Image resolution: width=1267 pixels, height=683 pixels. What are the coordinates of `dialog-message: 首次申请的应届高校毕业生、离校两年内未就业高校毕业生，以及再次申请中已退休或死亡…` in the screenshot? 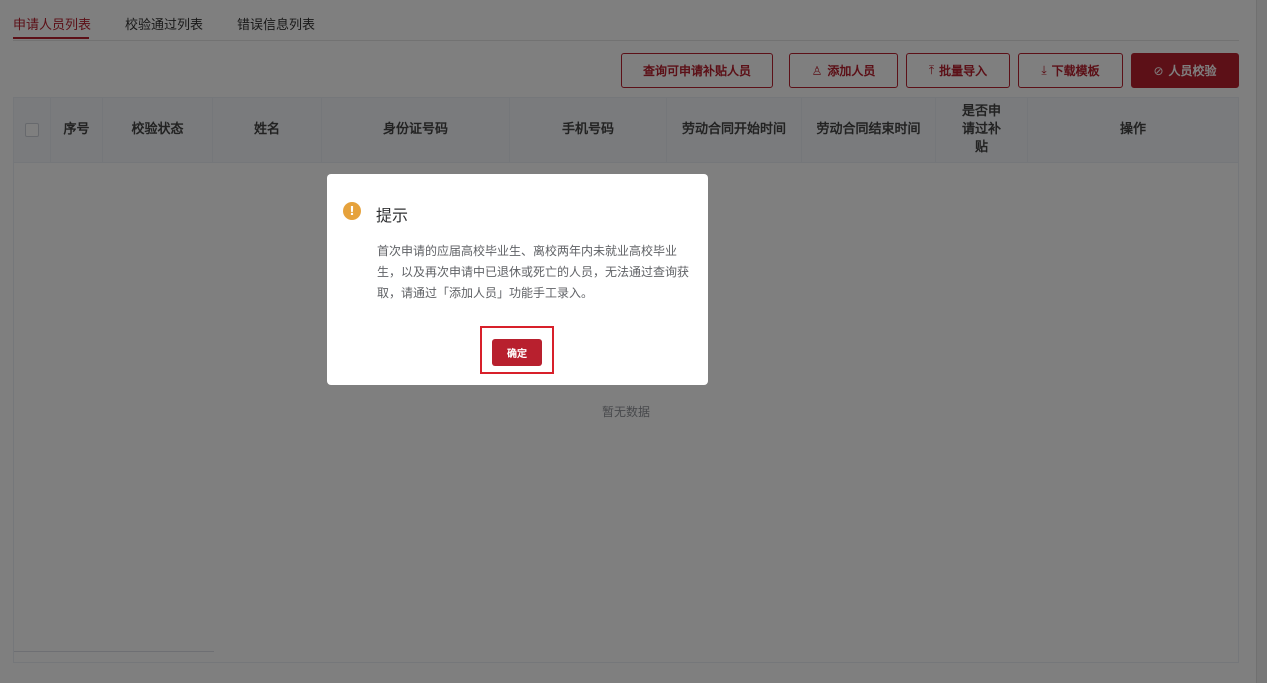 It's located at (533, 272).